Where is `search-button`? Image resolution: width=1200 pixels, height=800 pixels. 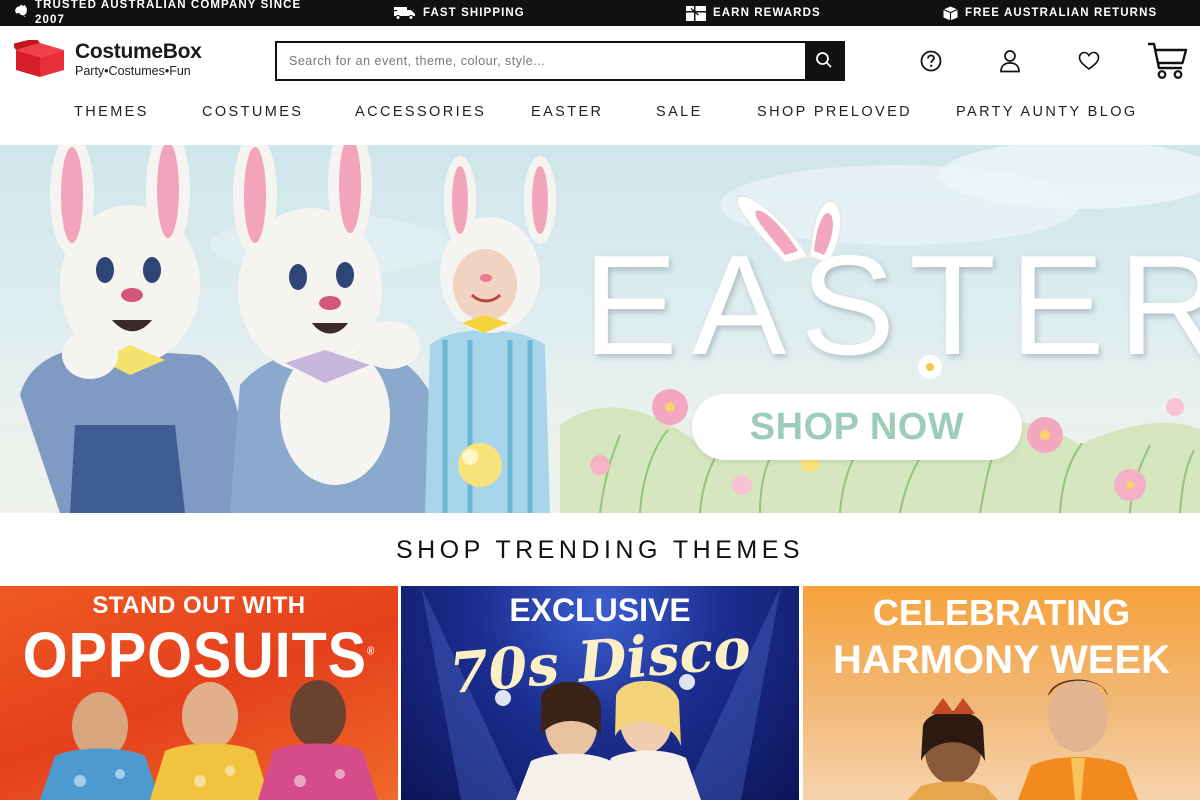 search-button is located at coordinates (824, 61).